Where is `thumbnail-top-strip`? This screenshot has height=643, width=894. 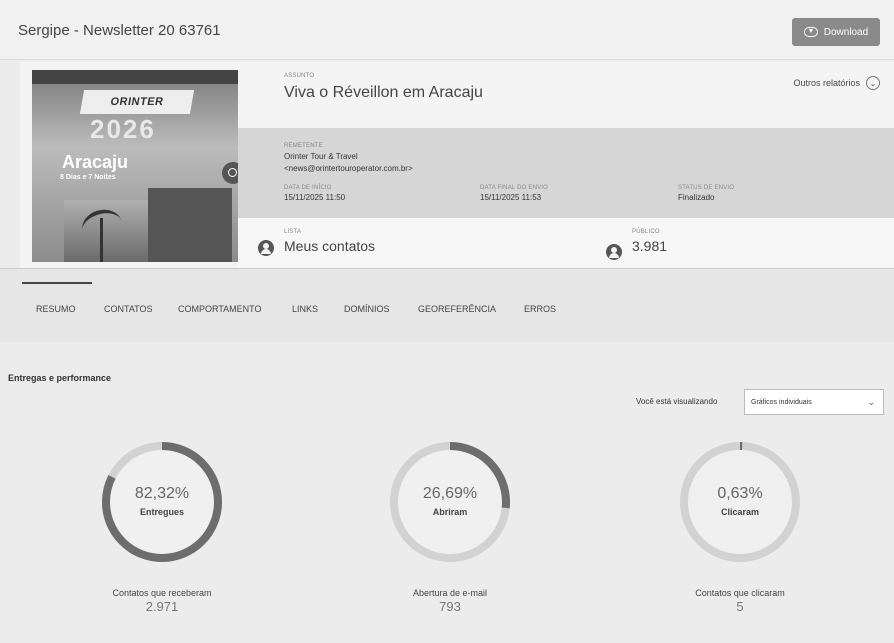 thumbnail-top-strip is located at coordinates (135, 77).